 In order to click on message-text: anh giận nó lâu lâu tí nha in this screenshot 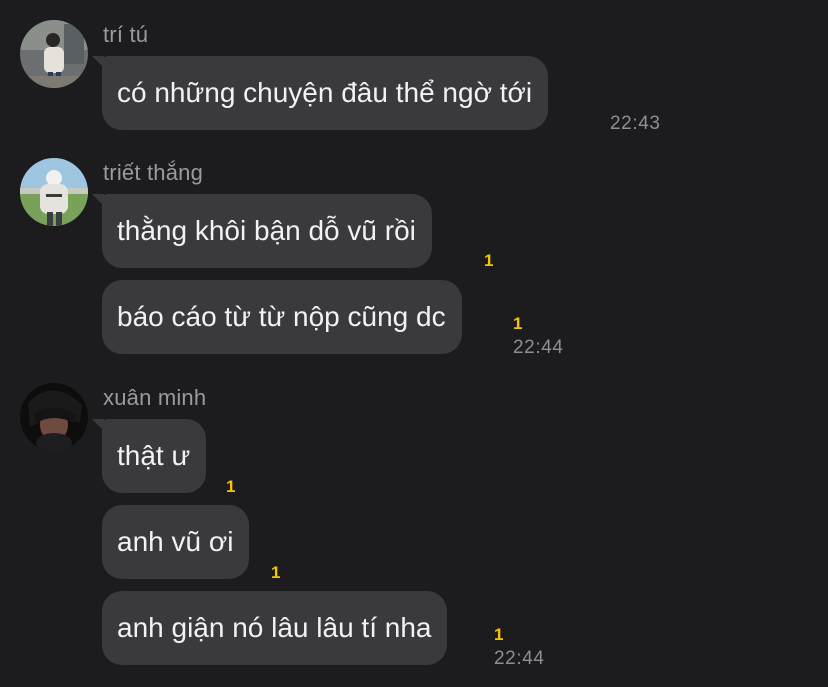, I will do `click(274, 627)`.